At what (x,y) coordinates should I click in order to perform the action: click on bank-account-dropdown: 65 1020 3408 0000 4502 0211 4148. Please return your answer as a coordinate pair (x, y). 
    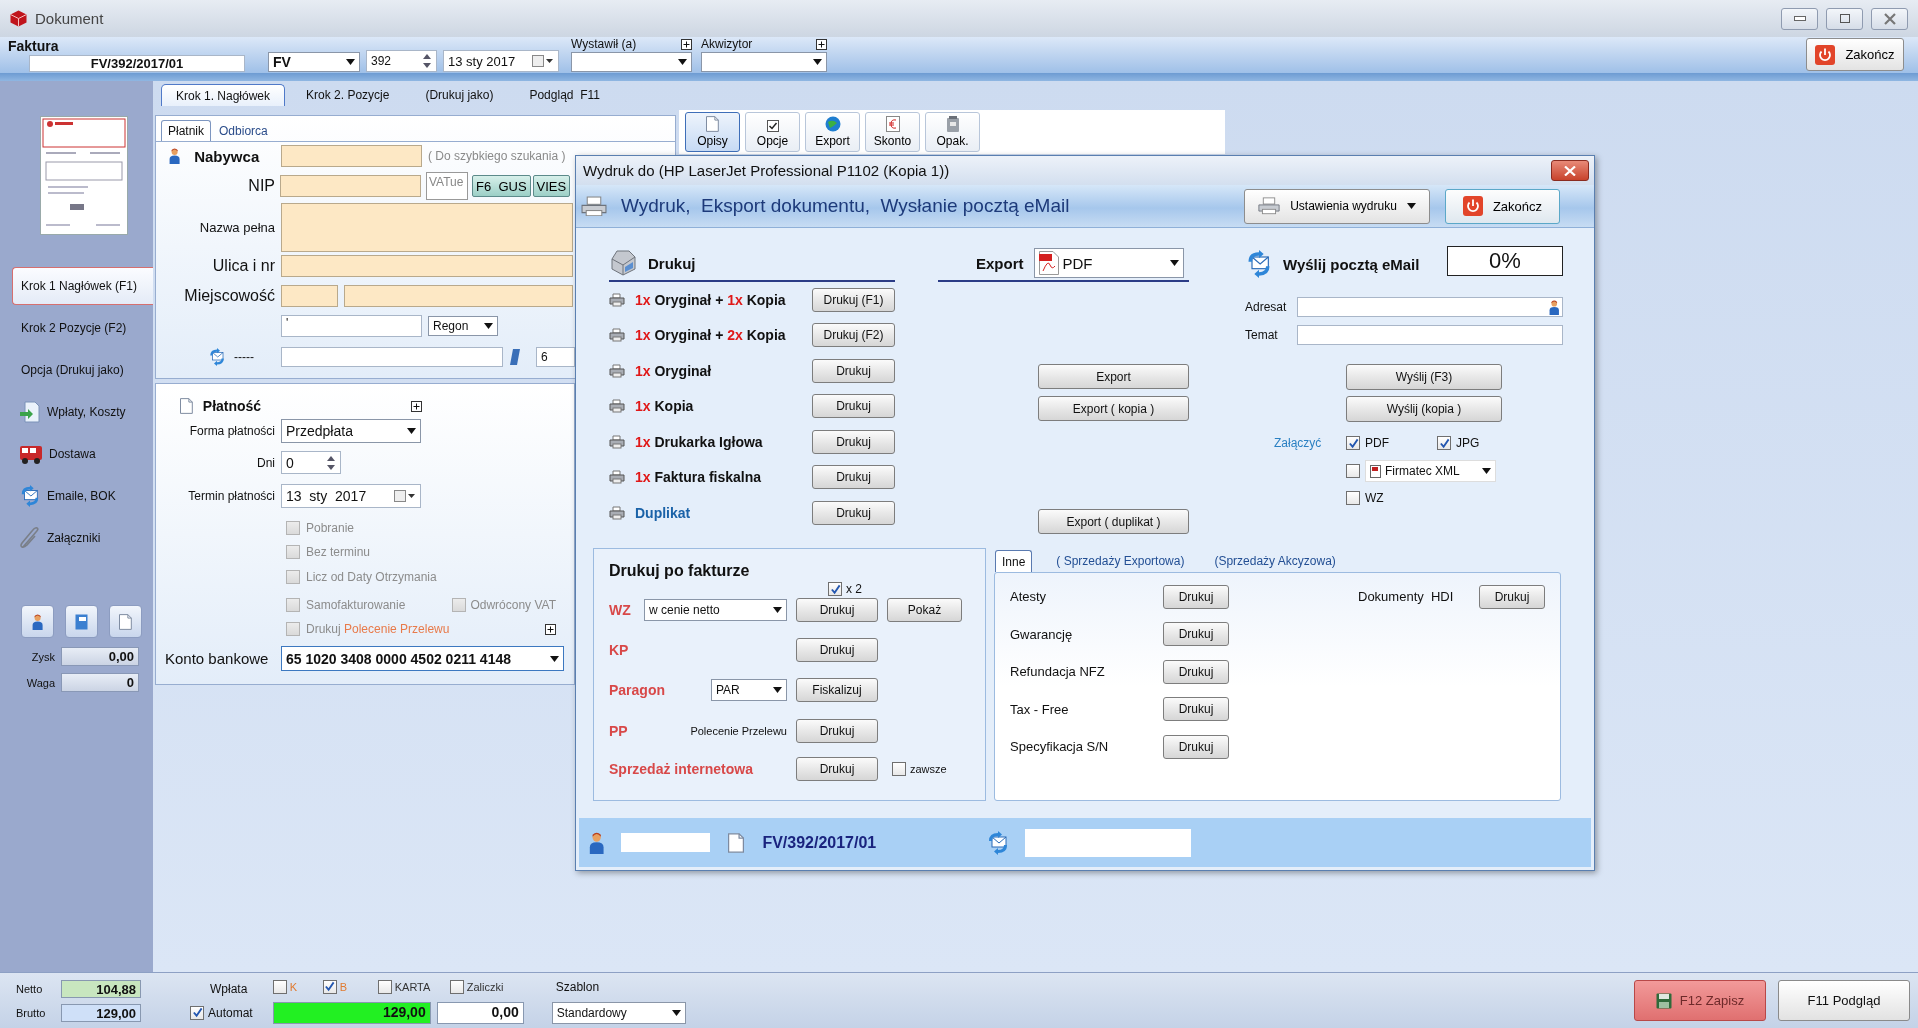
    Looking at the image, I should click on (422, 658).